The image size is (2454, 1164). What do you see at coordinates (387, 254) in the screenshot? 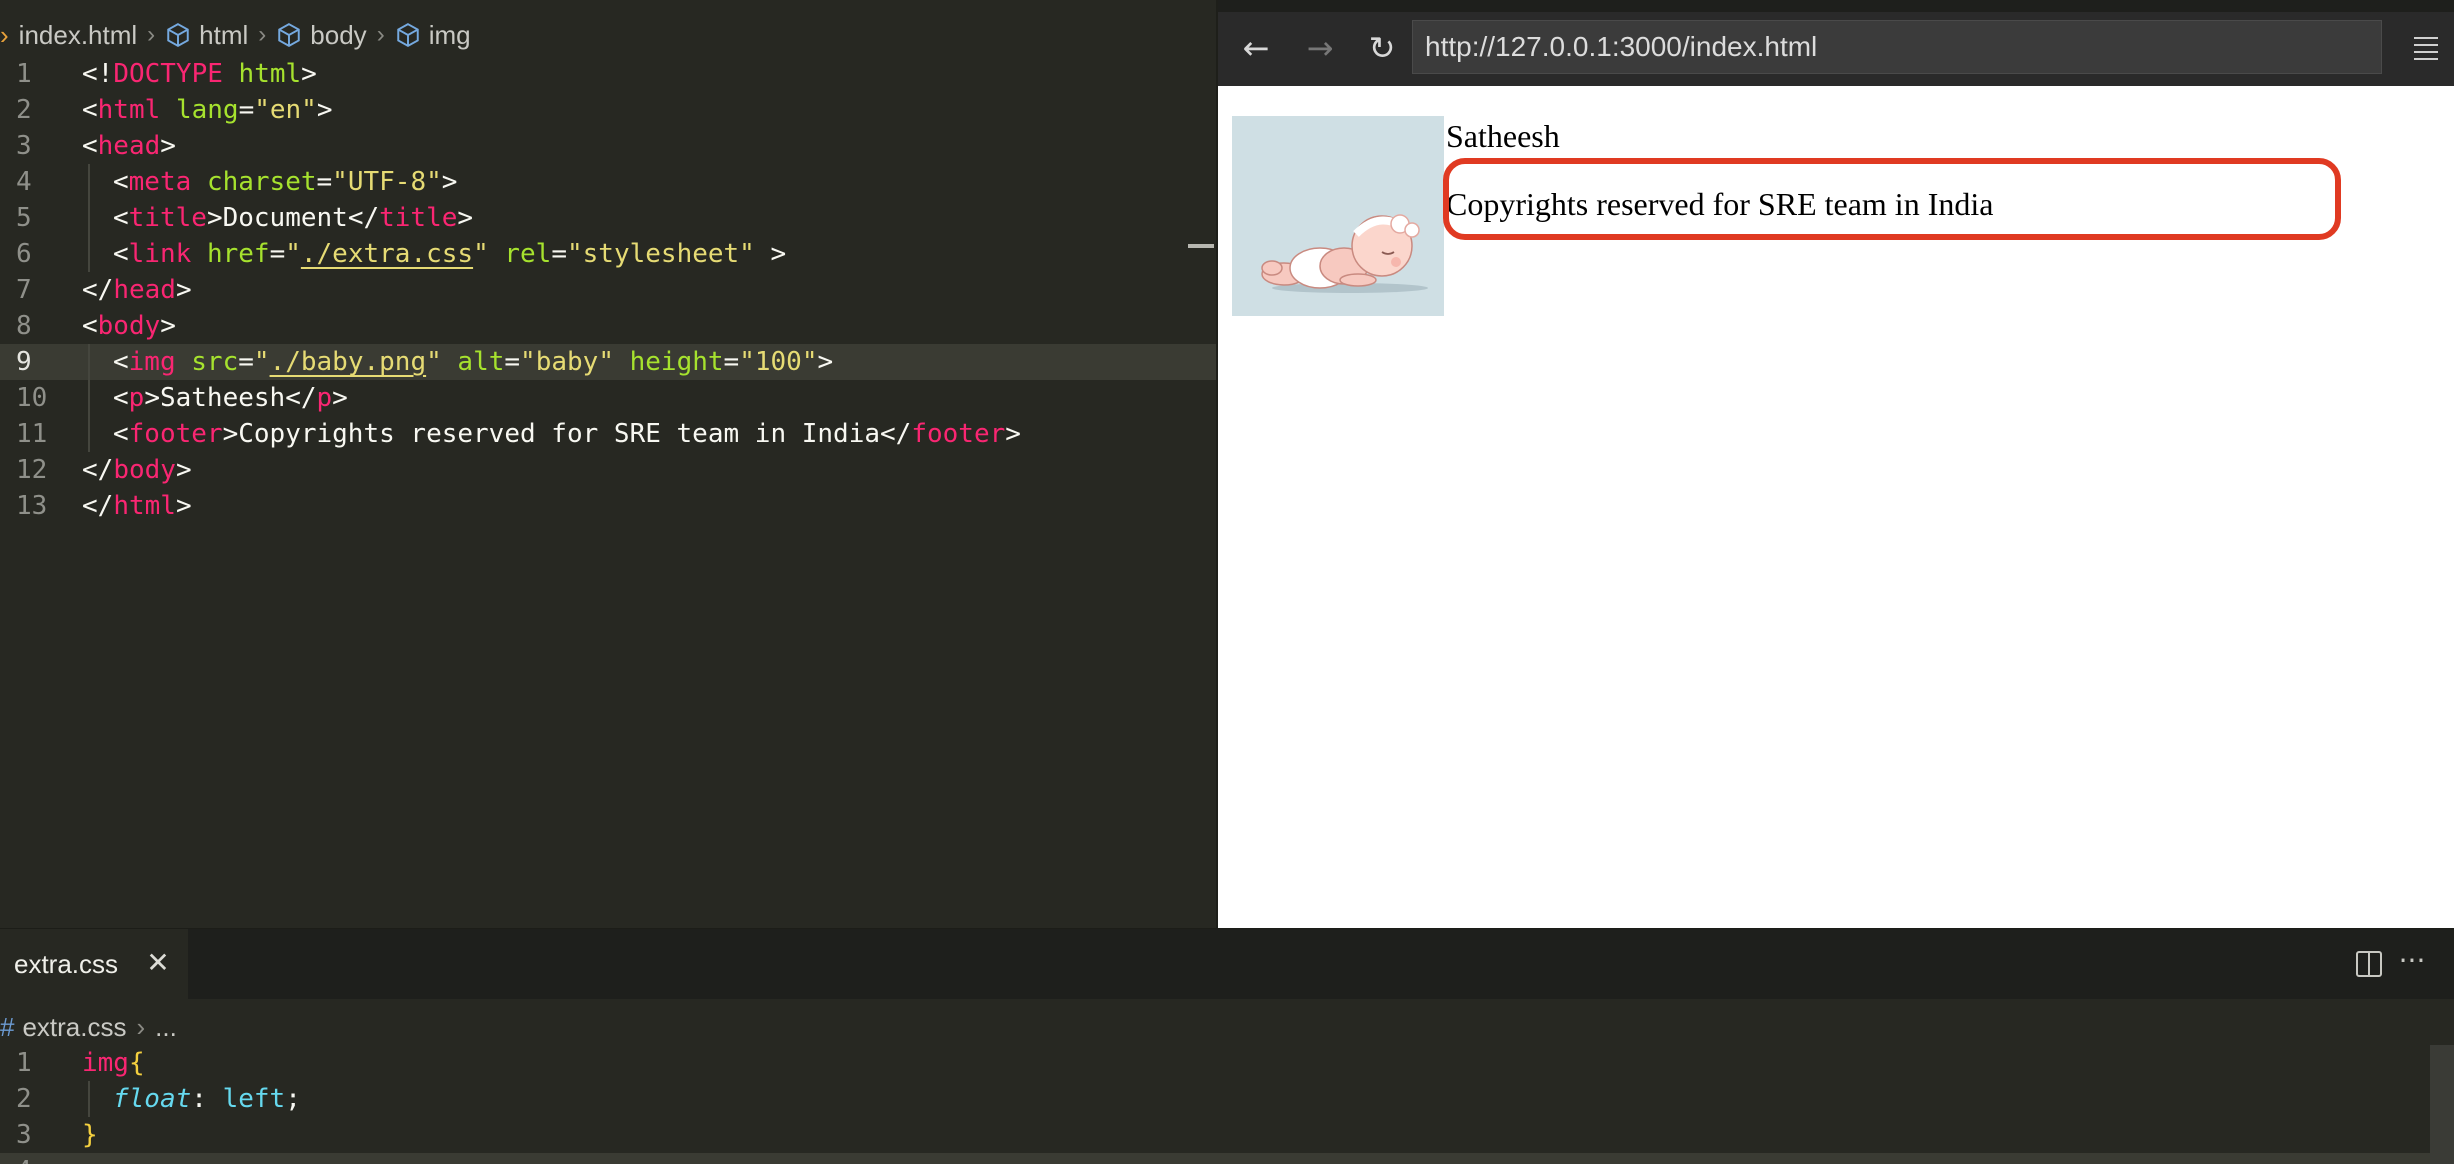
I see `code-token: ./extra.css` at bounding box center [387, 254].